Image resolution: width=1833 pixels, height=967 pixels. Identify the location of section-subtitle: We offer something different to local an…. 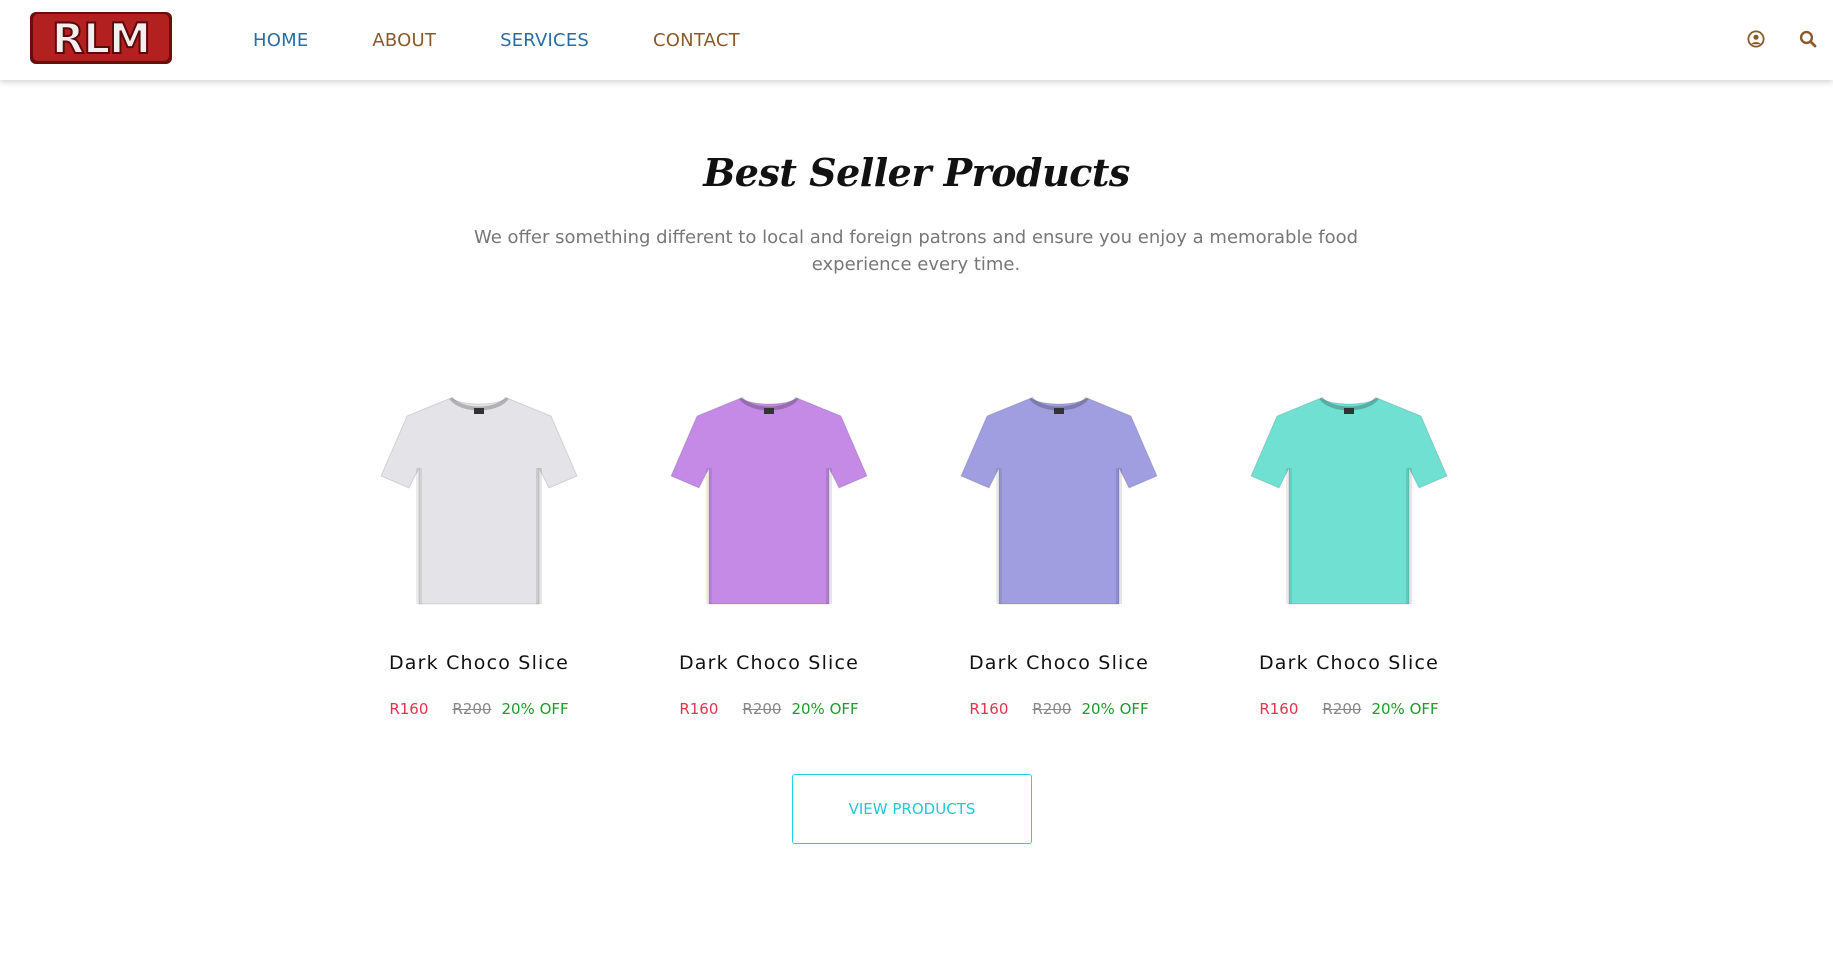
(916, 251).